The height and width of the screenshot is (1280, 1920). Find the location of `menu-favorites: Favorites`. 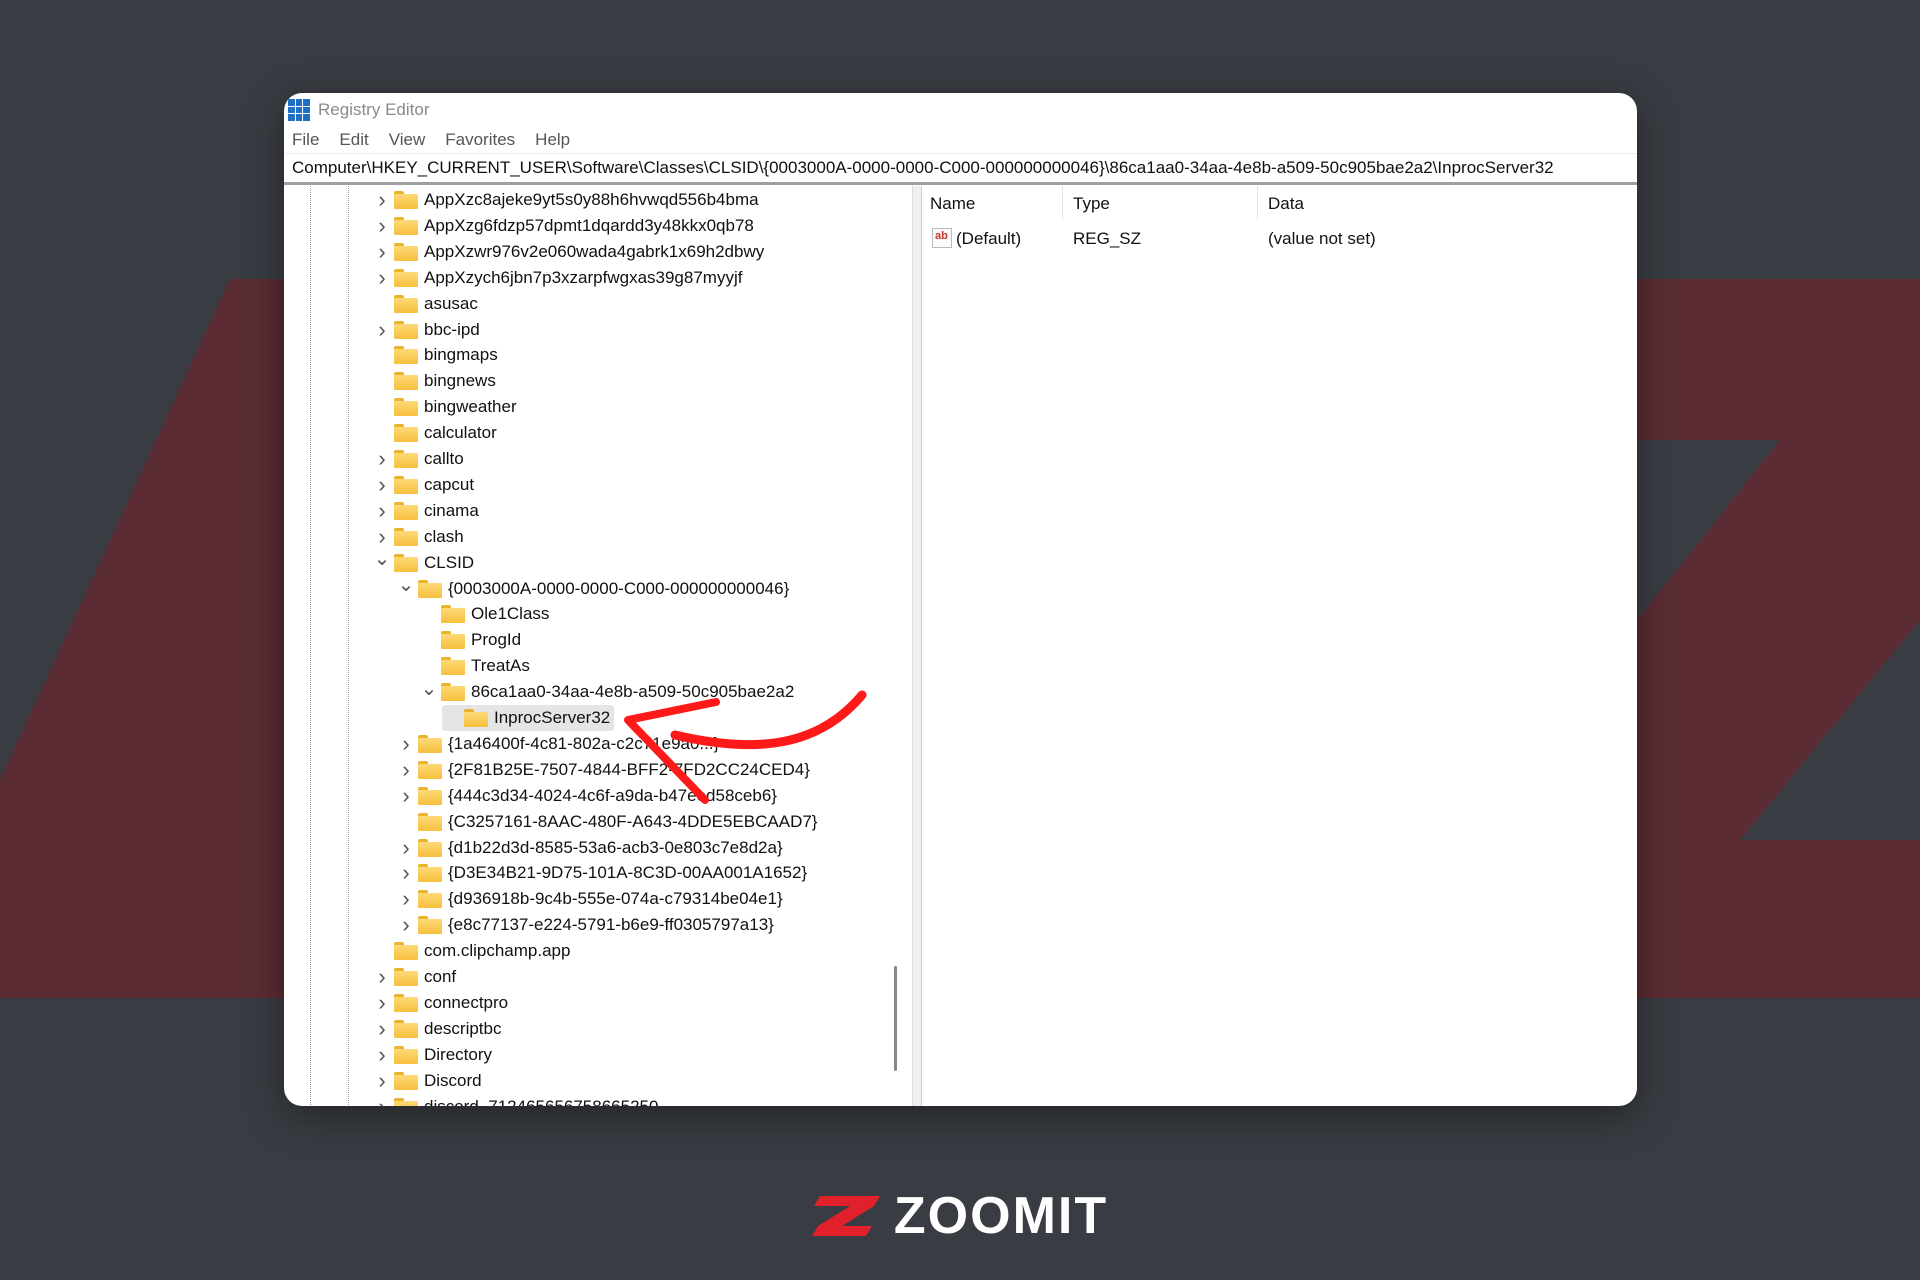

menu-favorites: Favorites is located at coordinates (480, 140).